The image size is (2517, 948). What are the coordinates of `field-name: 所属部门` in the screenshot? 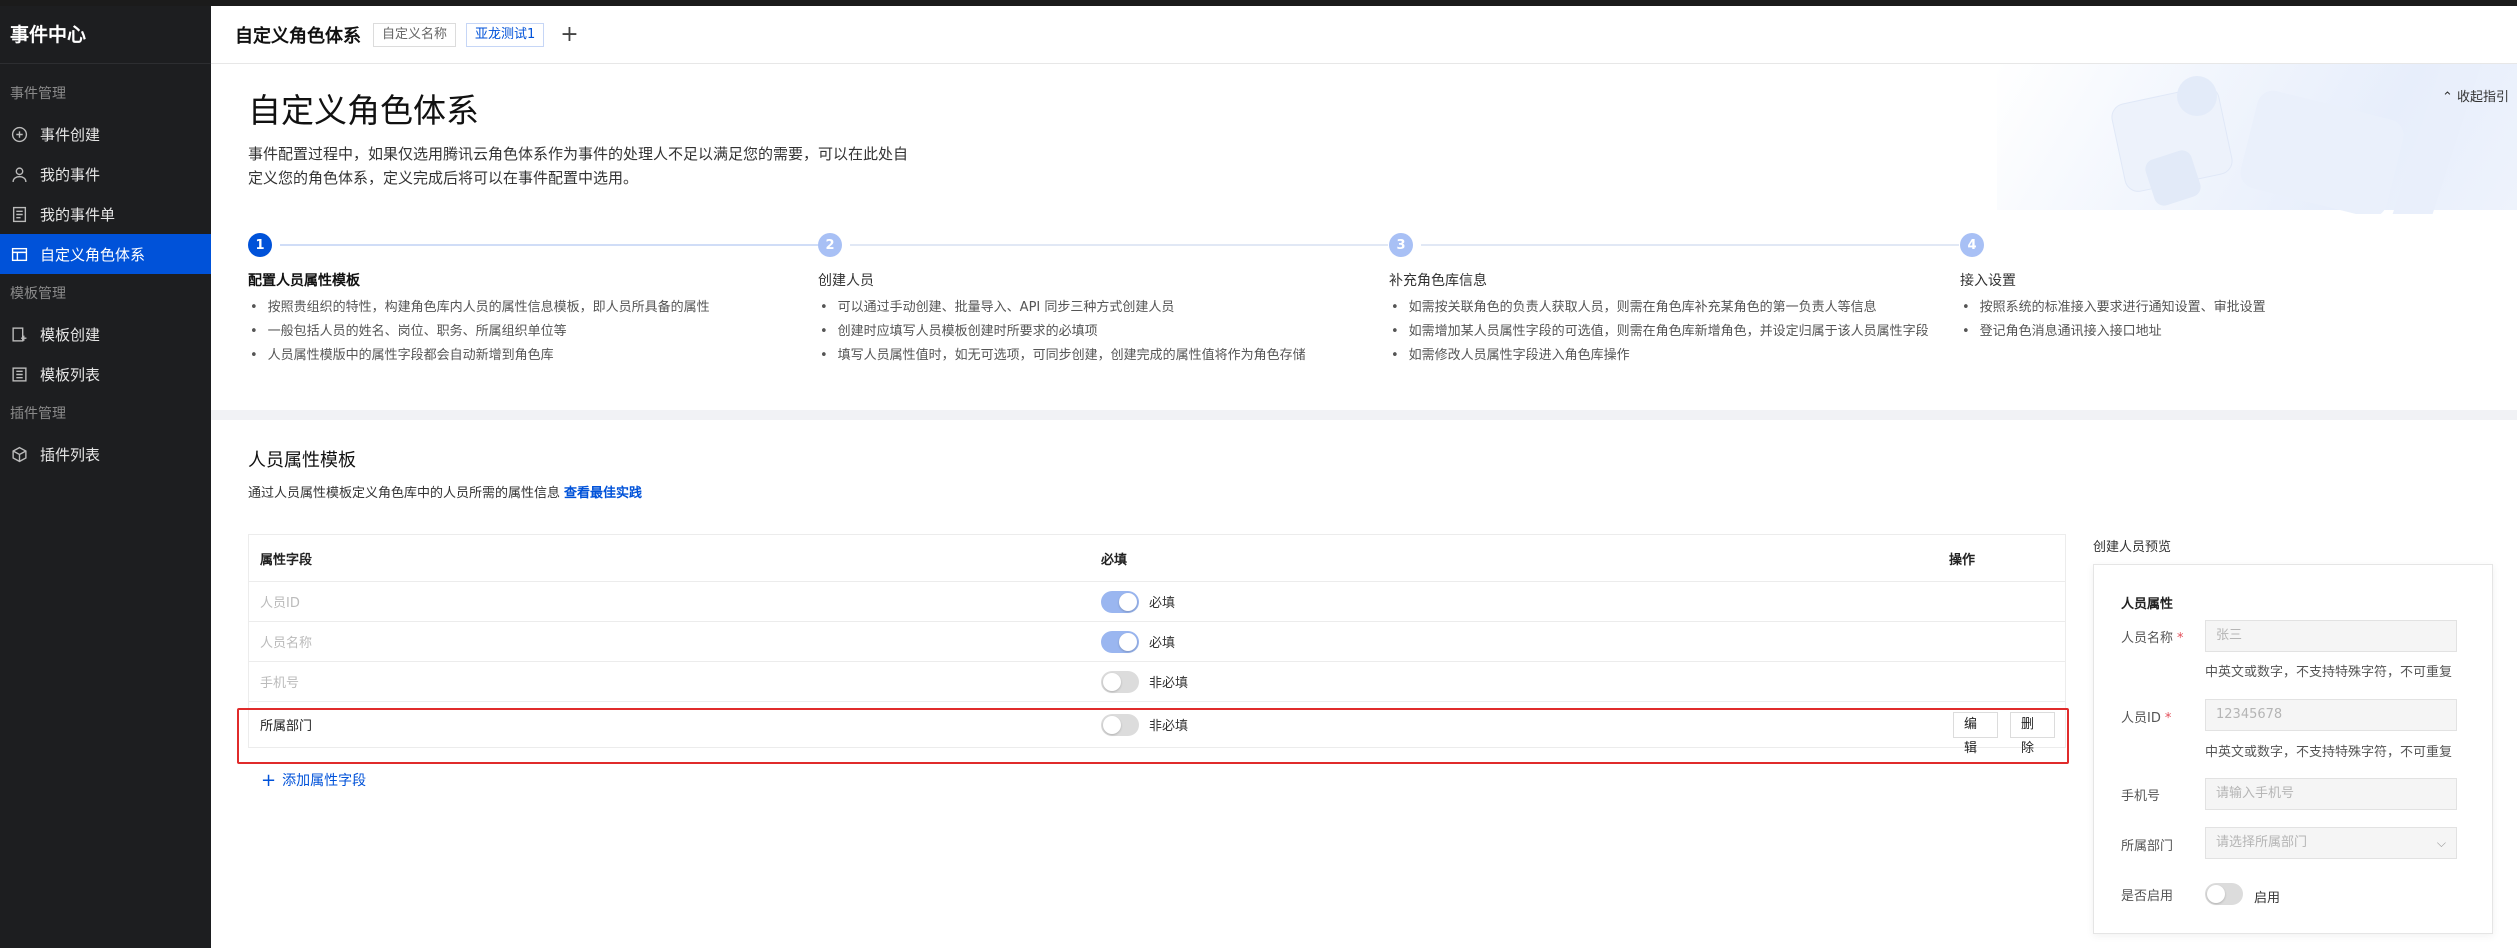 It's located at (286, 726).